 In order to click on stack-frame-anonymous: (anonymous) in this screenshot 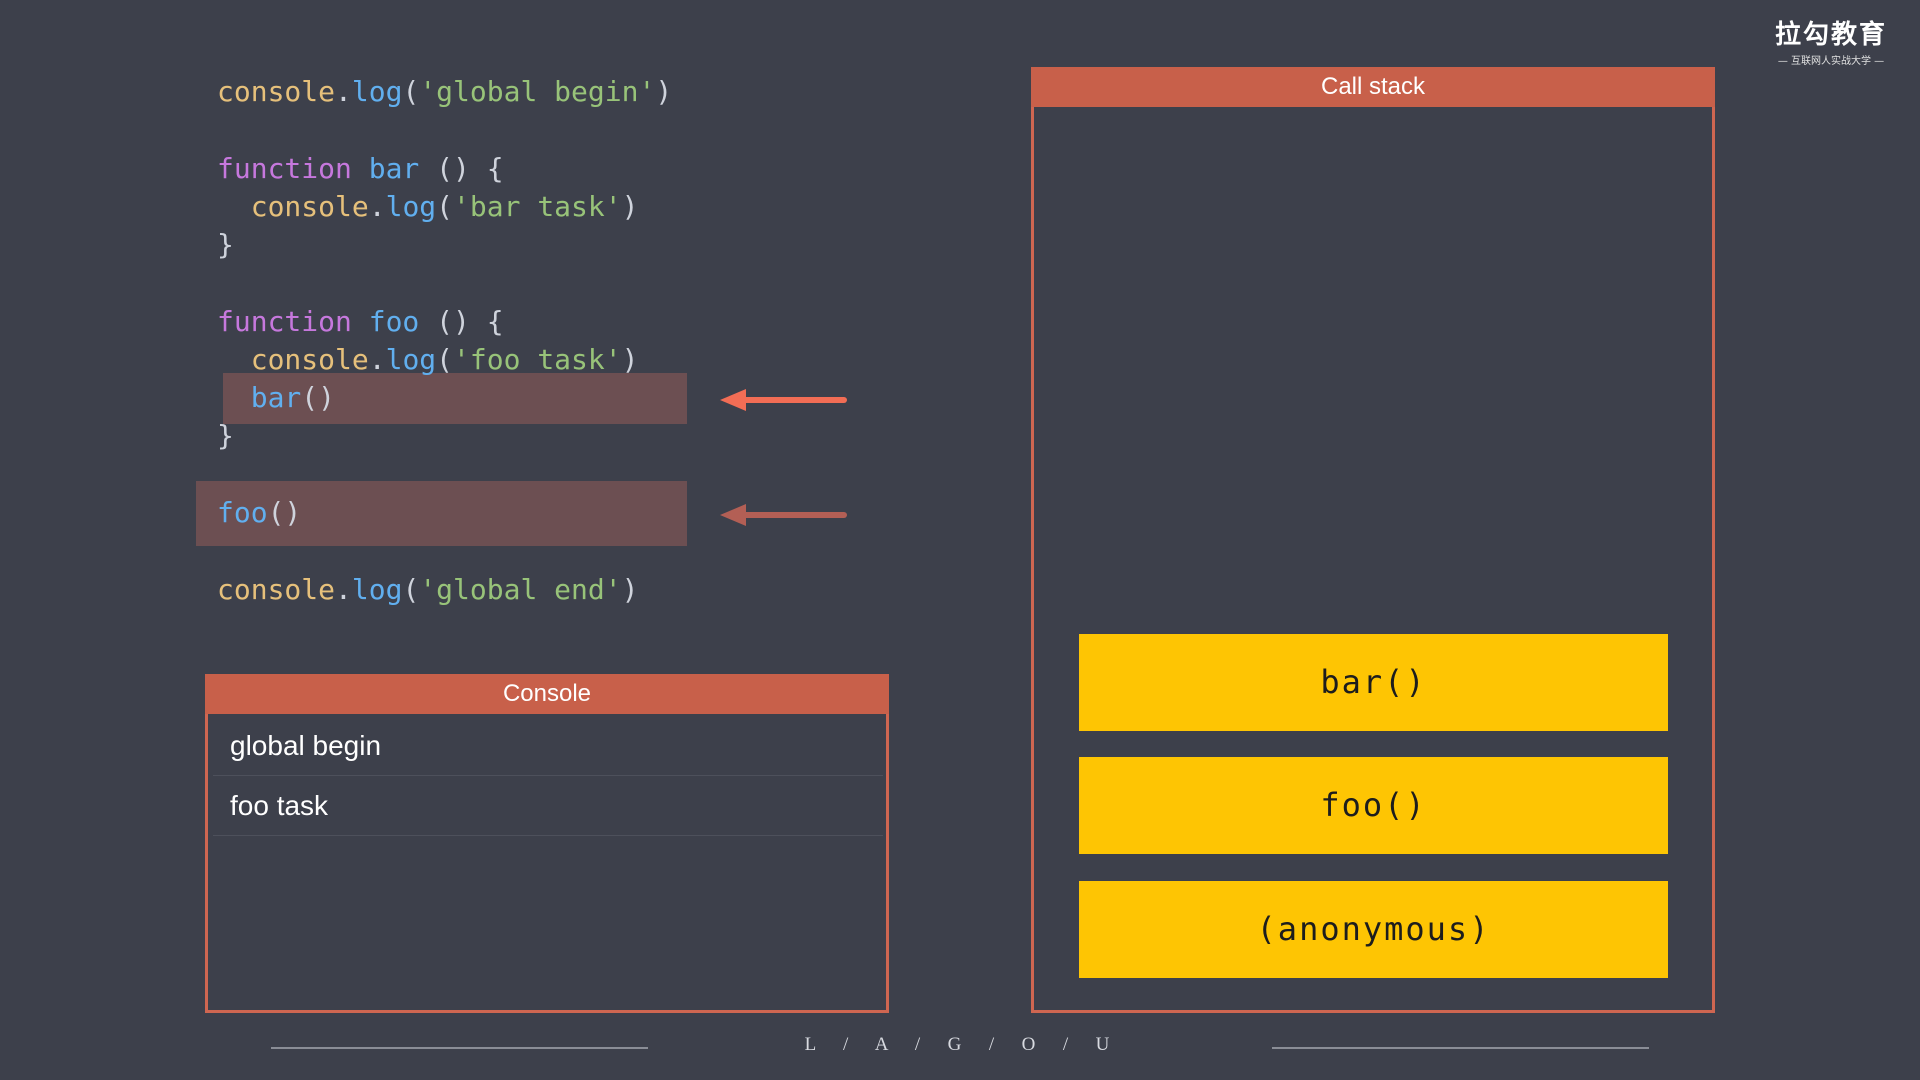, I will do `click(1373, 929)`.